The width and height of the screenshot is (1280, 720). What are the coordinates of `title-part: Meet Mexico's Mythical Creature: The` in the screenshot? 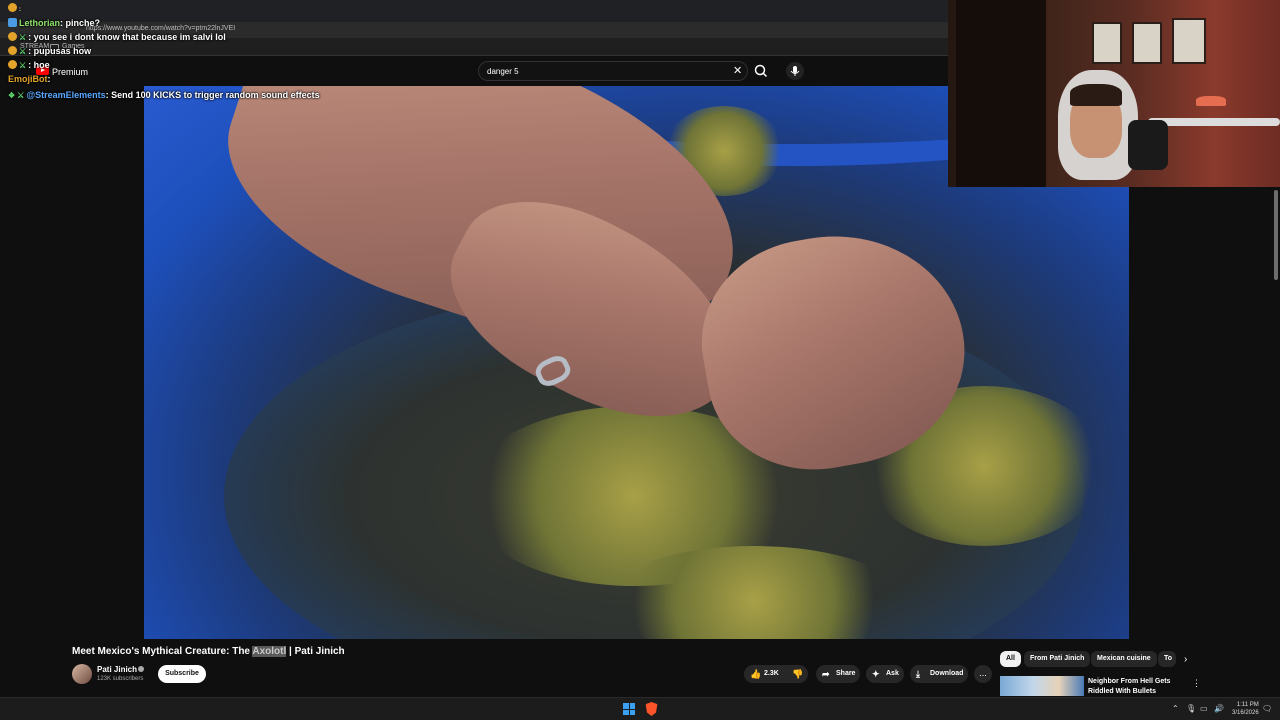 It's located at (162, 651).